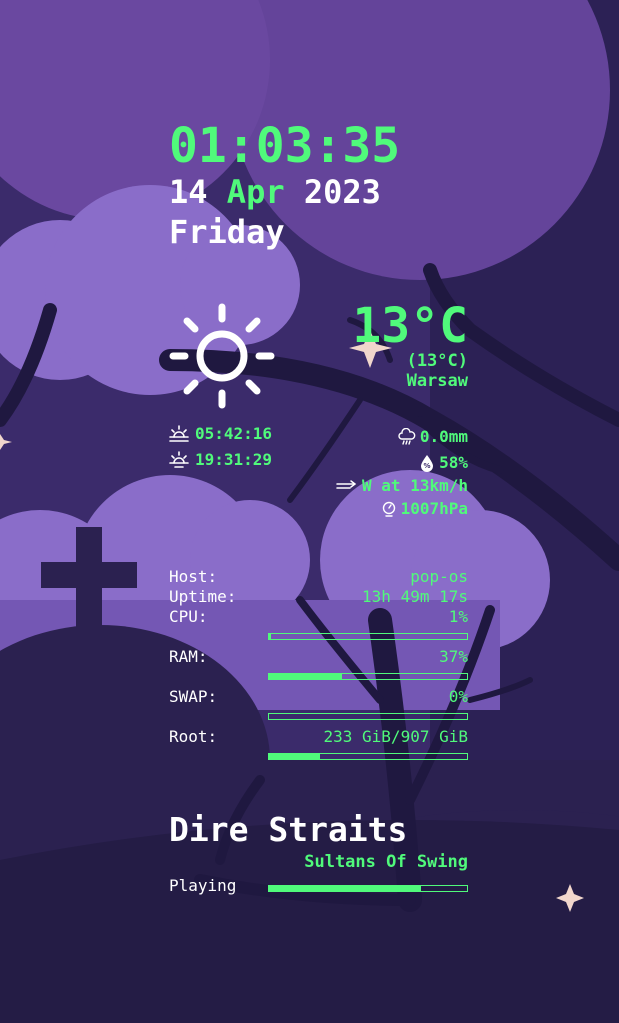  Describe the element at coordinates (203, 885) in the screenshot. I see `music-status: Playing` at that location.